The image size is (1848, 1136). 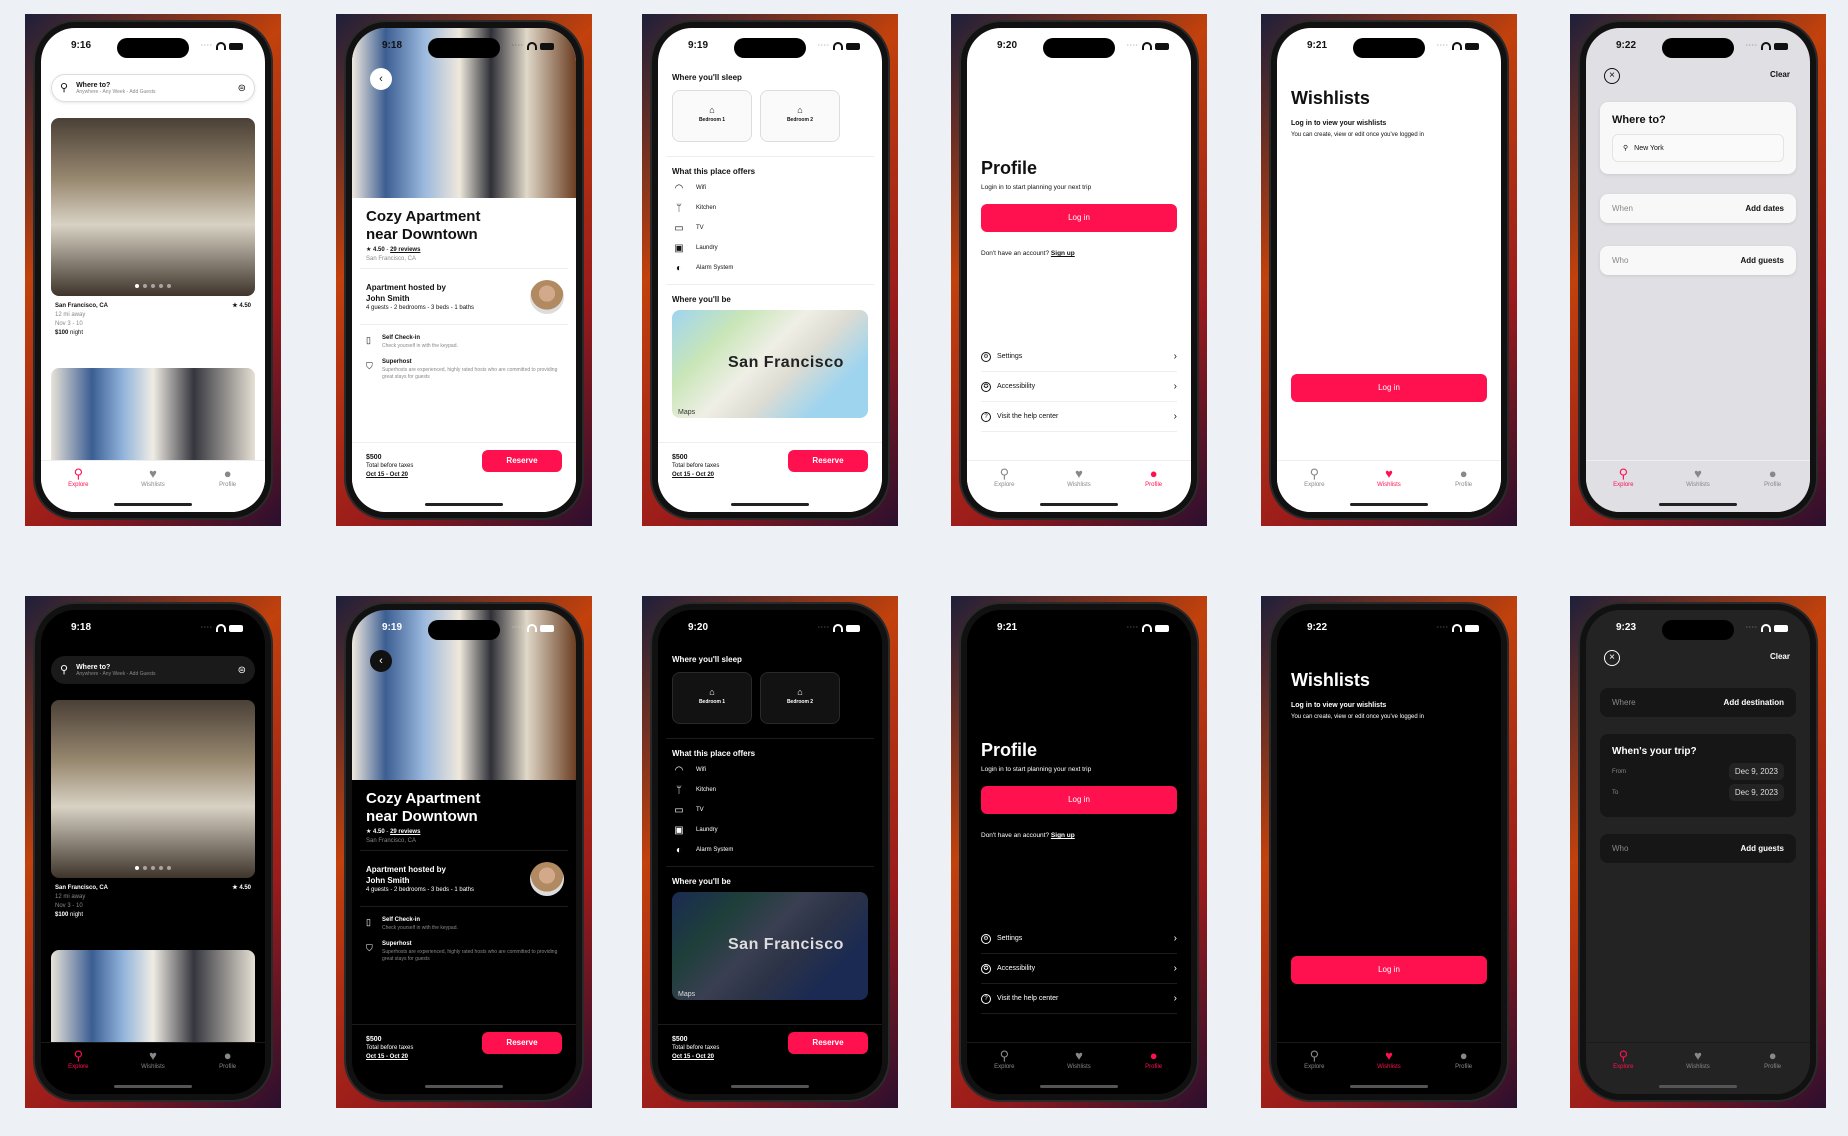 What do you see at coordinates (1756, 792) in the screenshot?
I see `to-date-picker: Dec 9, 2023` at bounding box center [1756, 792].